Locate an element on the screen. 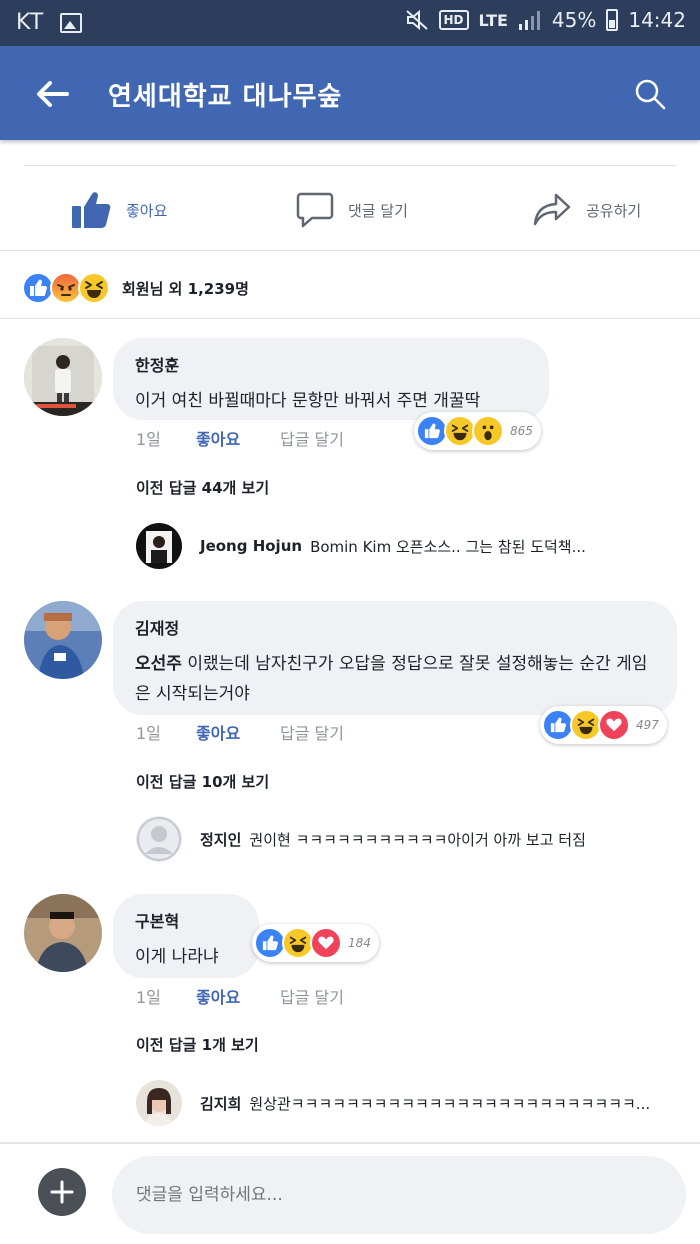 The height and width of the screenshot is (1244, 700). status-bar: KT HD LTE 45% 14:42 is located at coordinates (350, 23).